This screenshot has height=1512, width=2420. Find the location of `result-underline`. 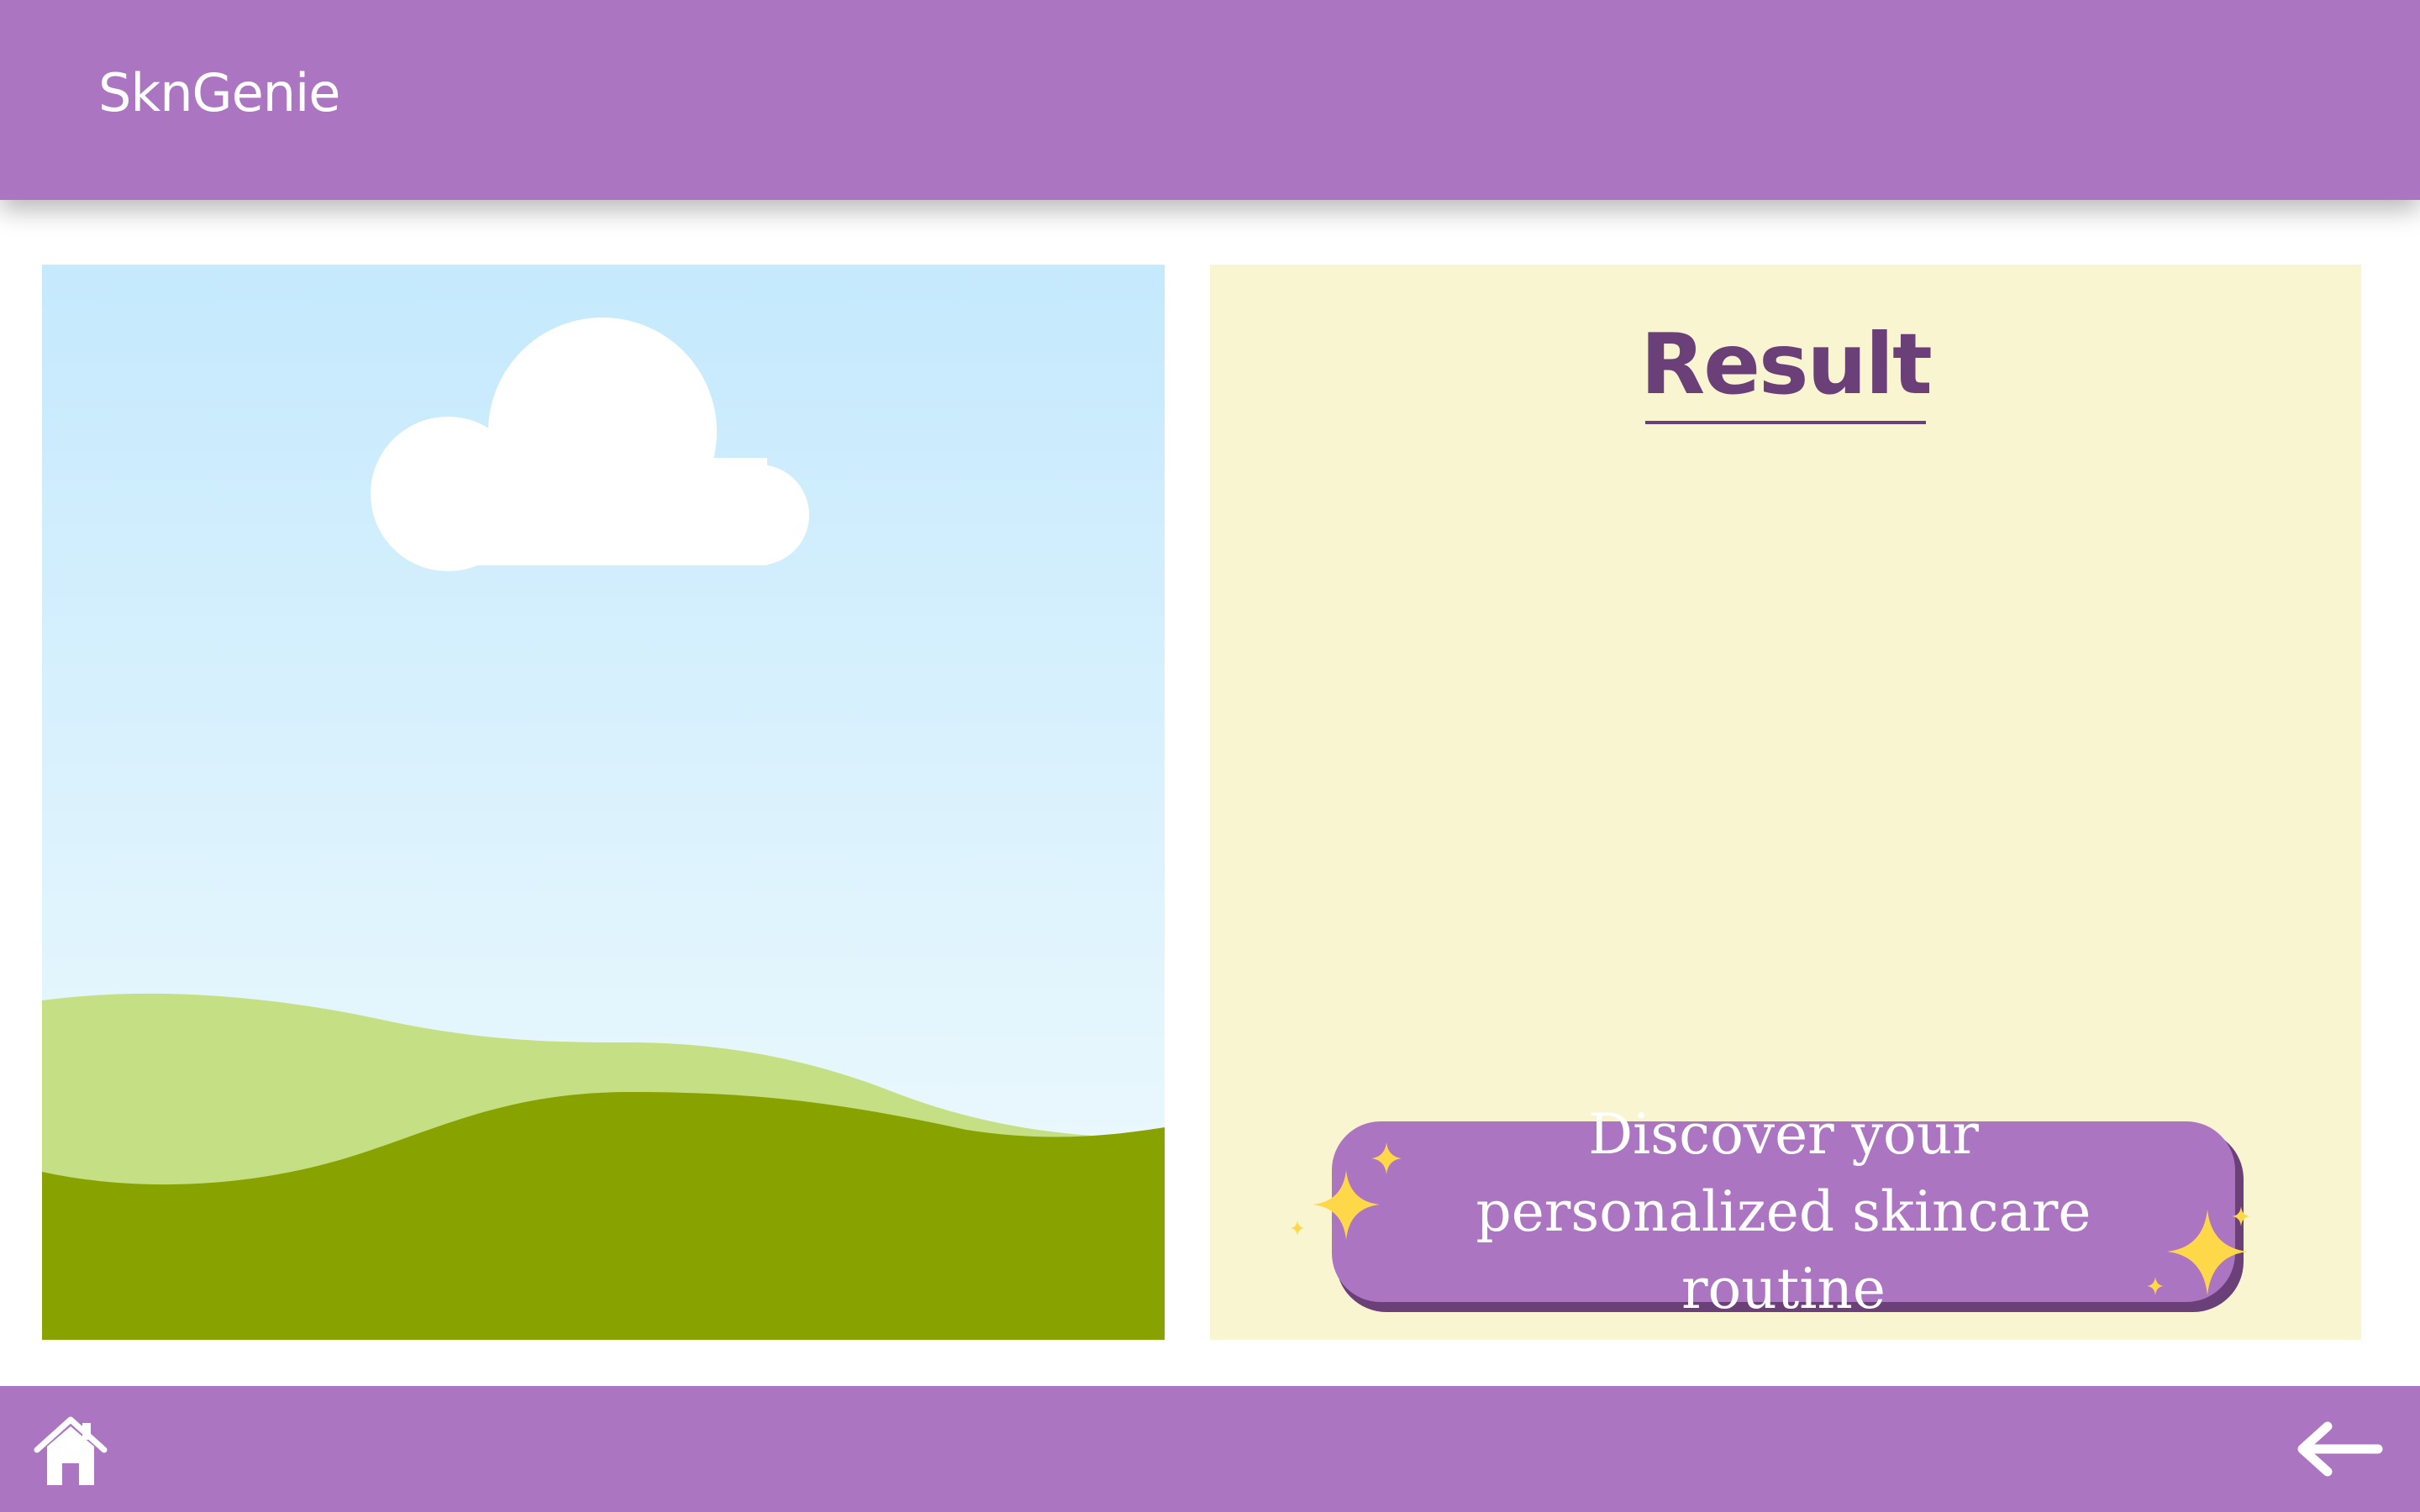

result-underline is located at coordinates (1786, 422).